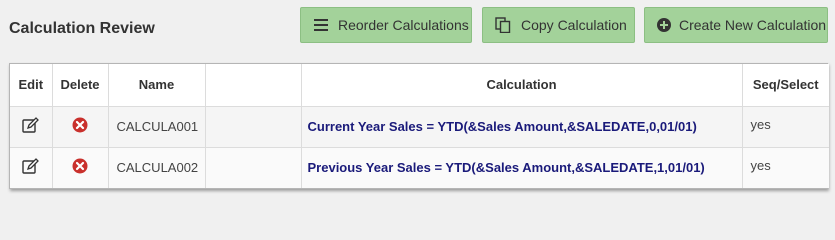 Image resolution: width=835 pixels, height=240 pixels. What do you see at coordinates (753, 25) in the screenshot?
I see `create-new-calculation-label: Create New Calculation` at bounding box center [753, 25].